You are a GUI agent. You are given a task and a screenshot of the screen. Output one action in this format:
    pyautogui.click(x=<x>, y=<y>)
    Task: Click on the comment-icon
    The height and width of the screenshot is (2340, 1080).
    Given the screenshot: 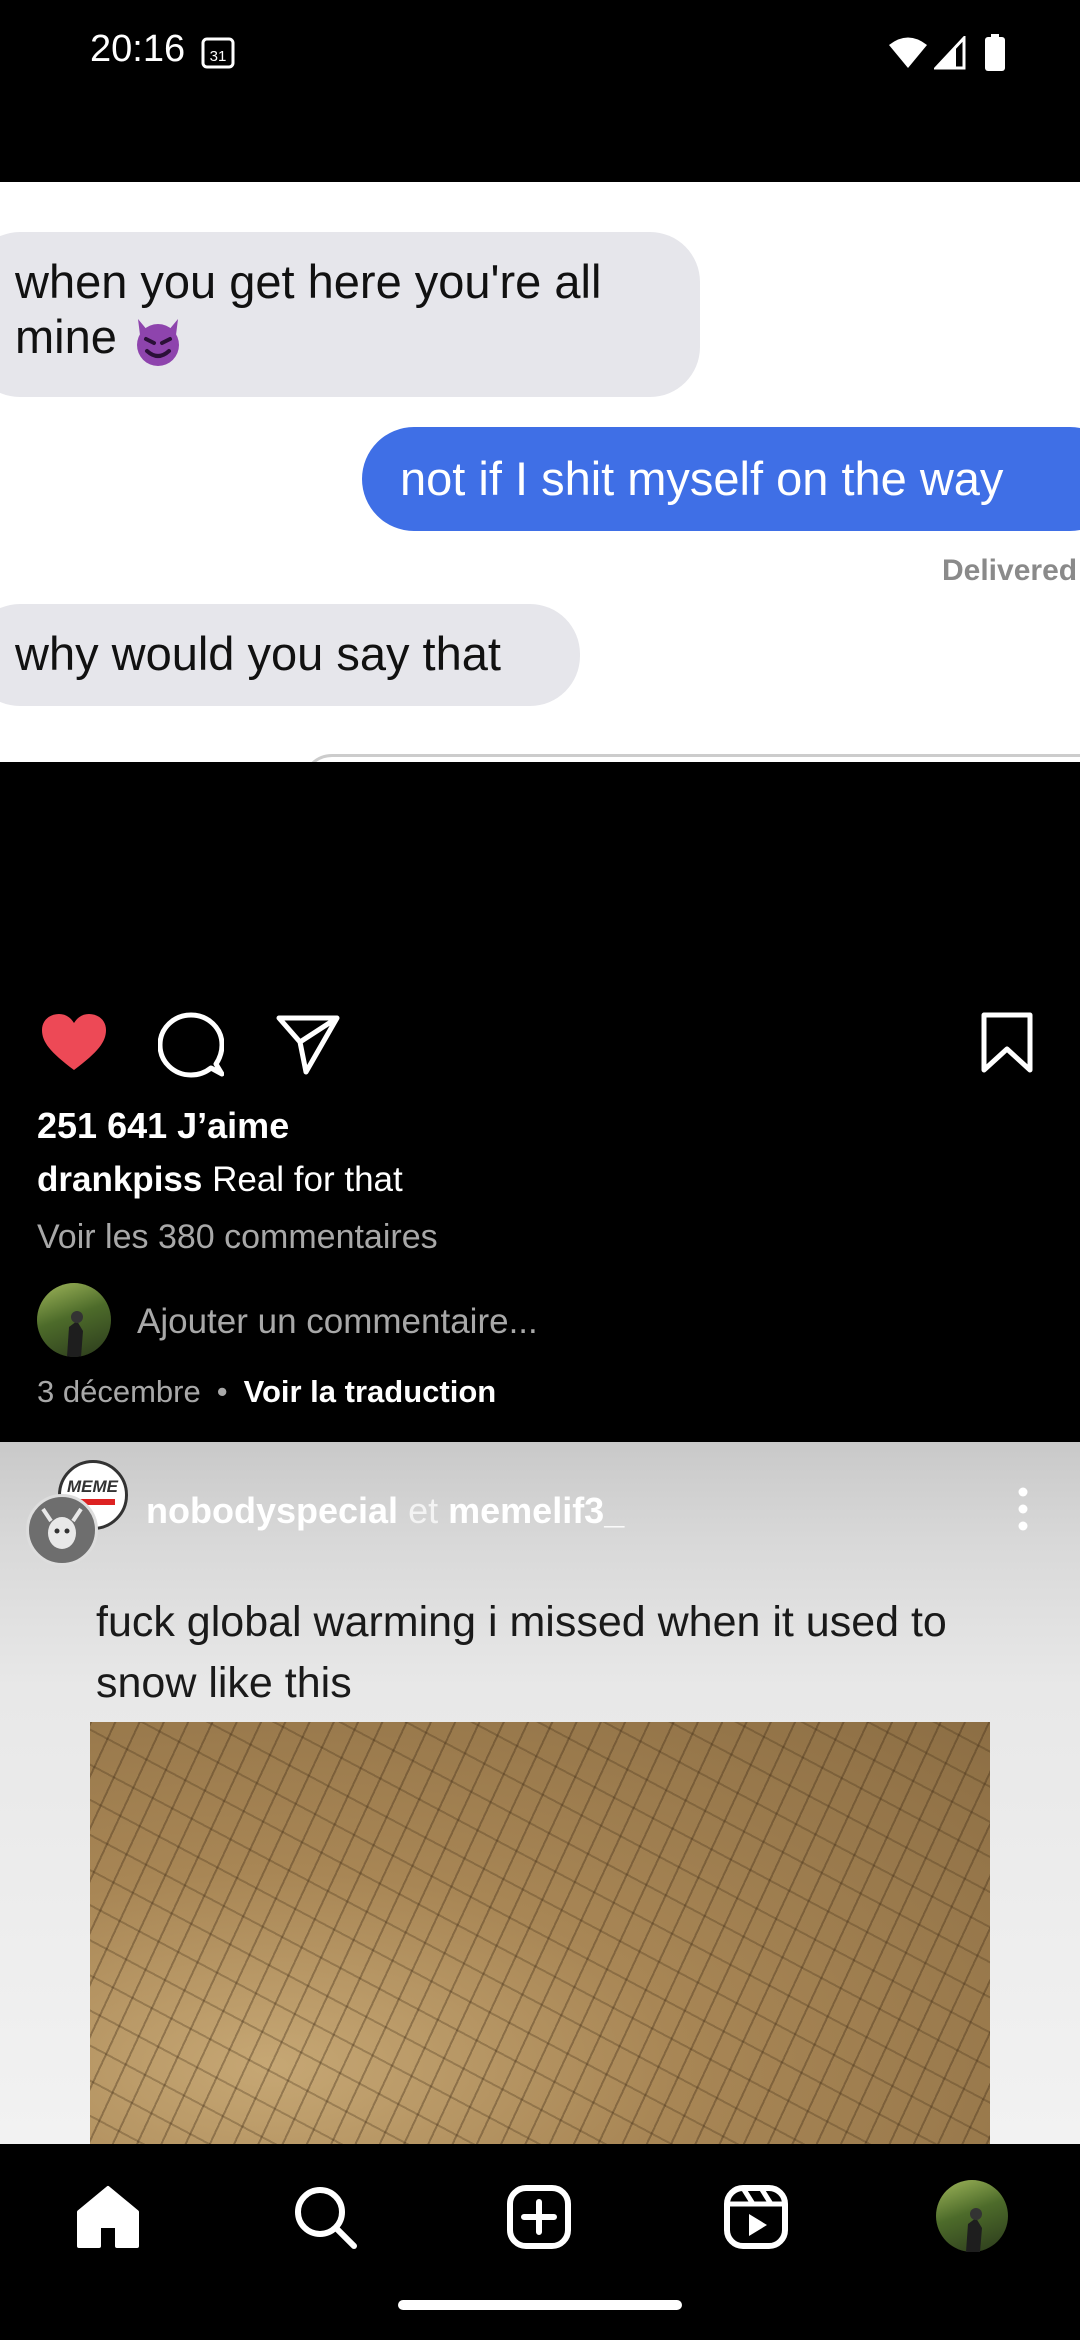 What is the action you would take?
    pyautogui.click(x=191, y=1045)
    